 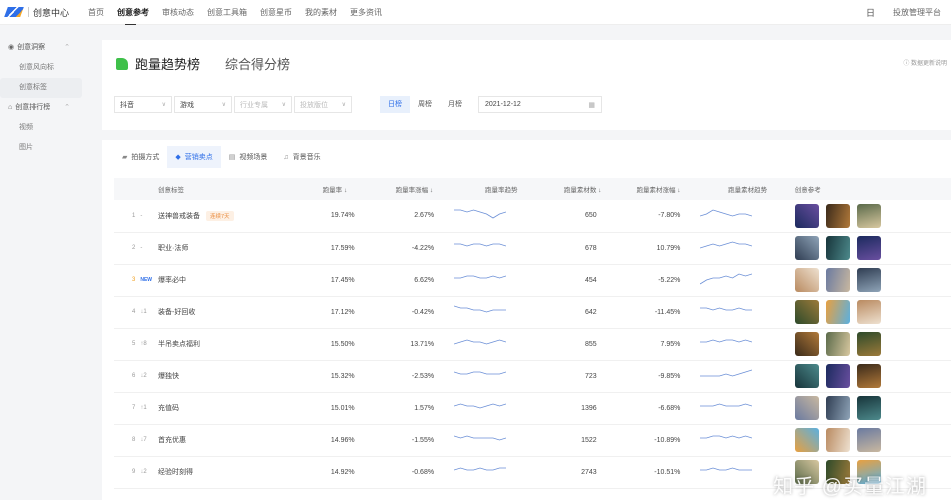 I want to click on tab-tag: ◆ 营销卖点, so click(x=194, y=157).